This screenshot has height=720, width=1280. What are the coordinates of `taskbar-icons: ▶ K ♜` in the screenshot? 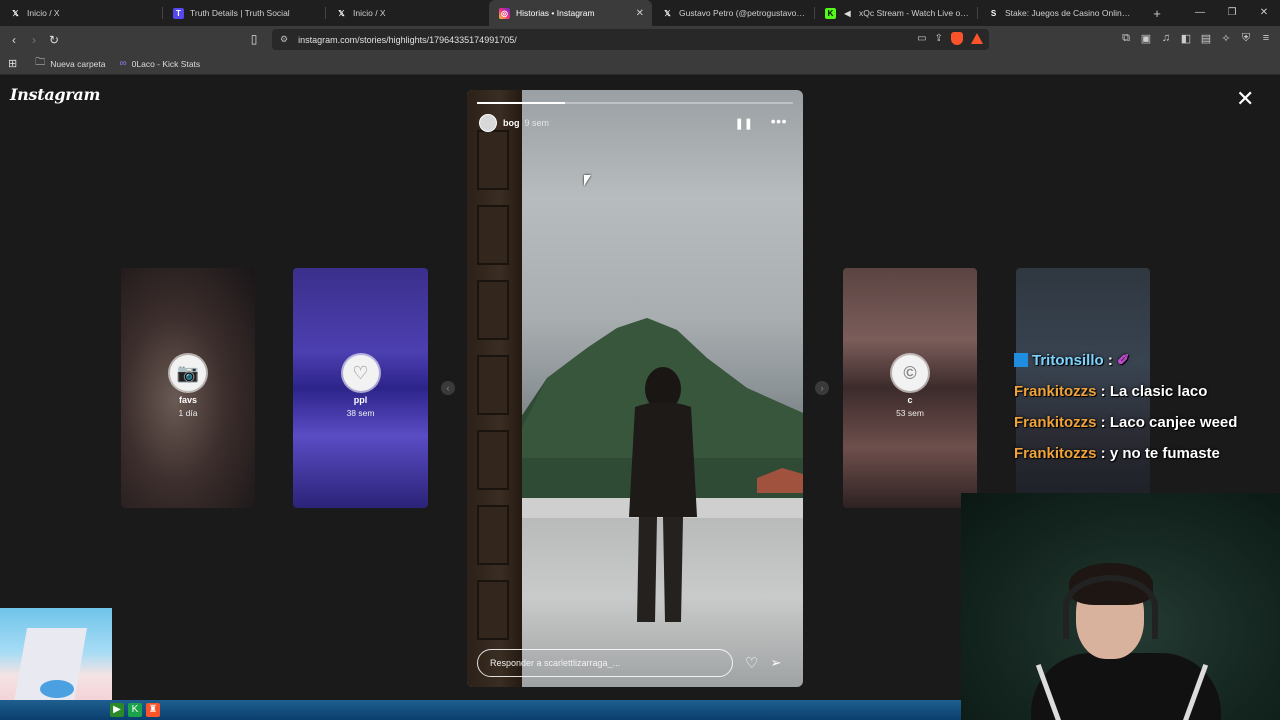 It's located at (135, 710).